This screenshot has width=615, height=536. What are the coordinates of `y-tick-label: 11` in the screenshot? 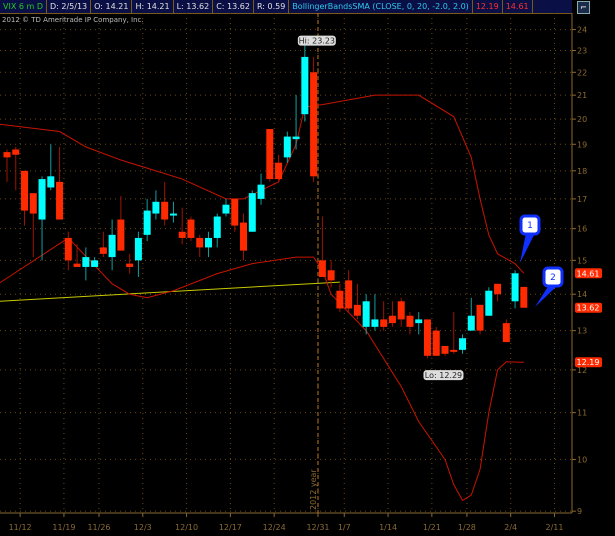 It's located at (582, 413).